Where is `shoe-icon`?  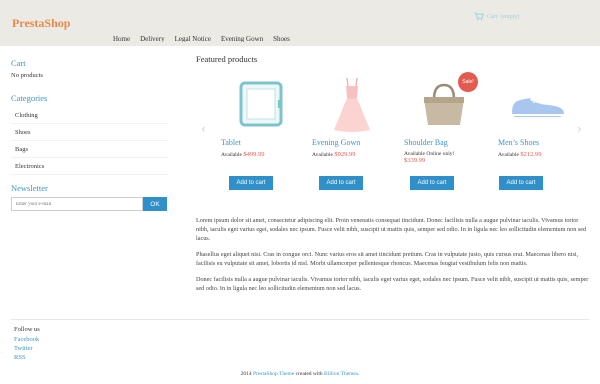 shoe-icon is located at coordinates (538, 107).